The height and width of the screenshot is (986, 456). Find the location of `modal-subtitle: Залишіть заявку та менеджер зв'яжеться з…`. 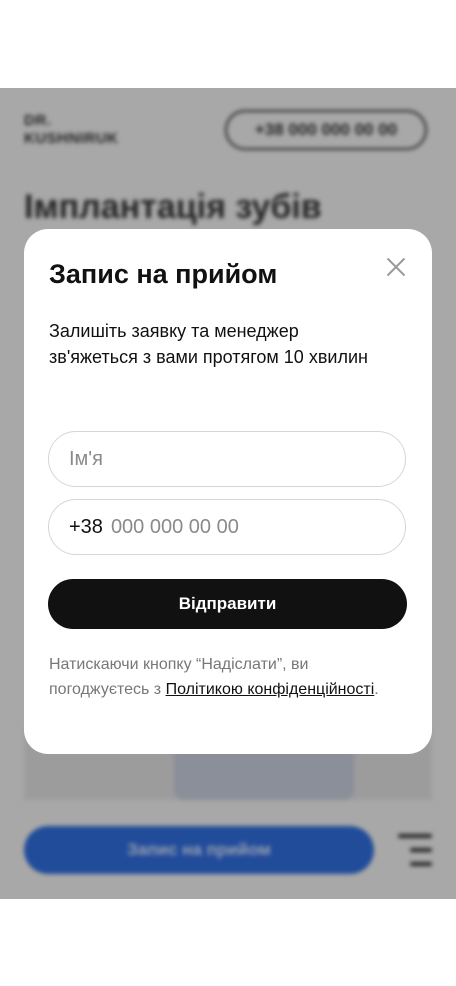

modal-subtitle: Залишіть заявку та менеджер зв'яжеться з… is located at coordinates (208, 344).